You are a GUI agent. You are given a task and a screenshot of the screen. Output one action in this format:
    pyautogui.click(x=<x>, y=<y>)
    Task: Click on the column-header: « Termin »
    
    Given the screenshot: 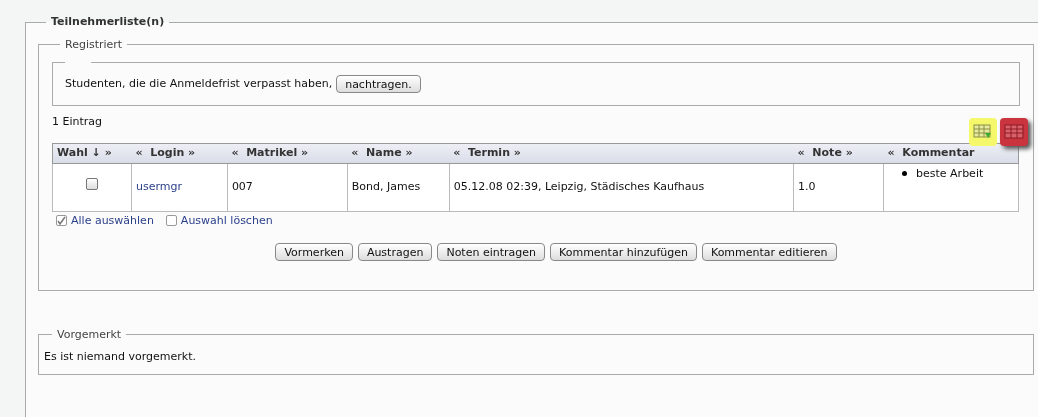 What is the action you would take?
    pyautogui.click(x=621, y=153)
    